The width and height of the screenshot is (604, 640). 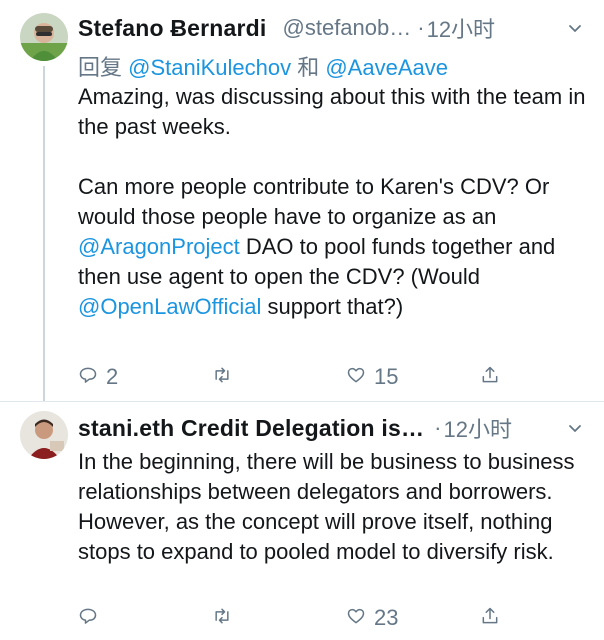 What do you see at coordinates (169, 306) in the screenshot?
I see `mention-link: @OpenLawOfficial` at bounding box center [169, 306].